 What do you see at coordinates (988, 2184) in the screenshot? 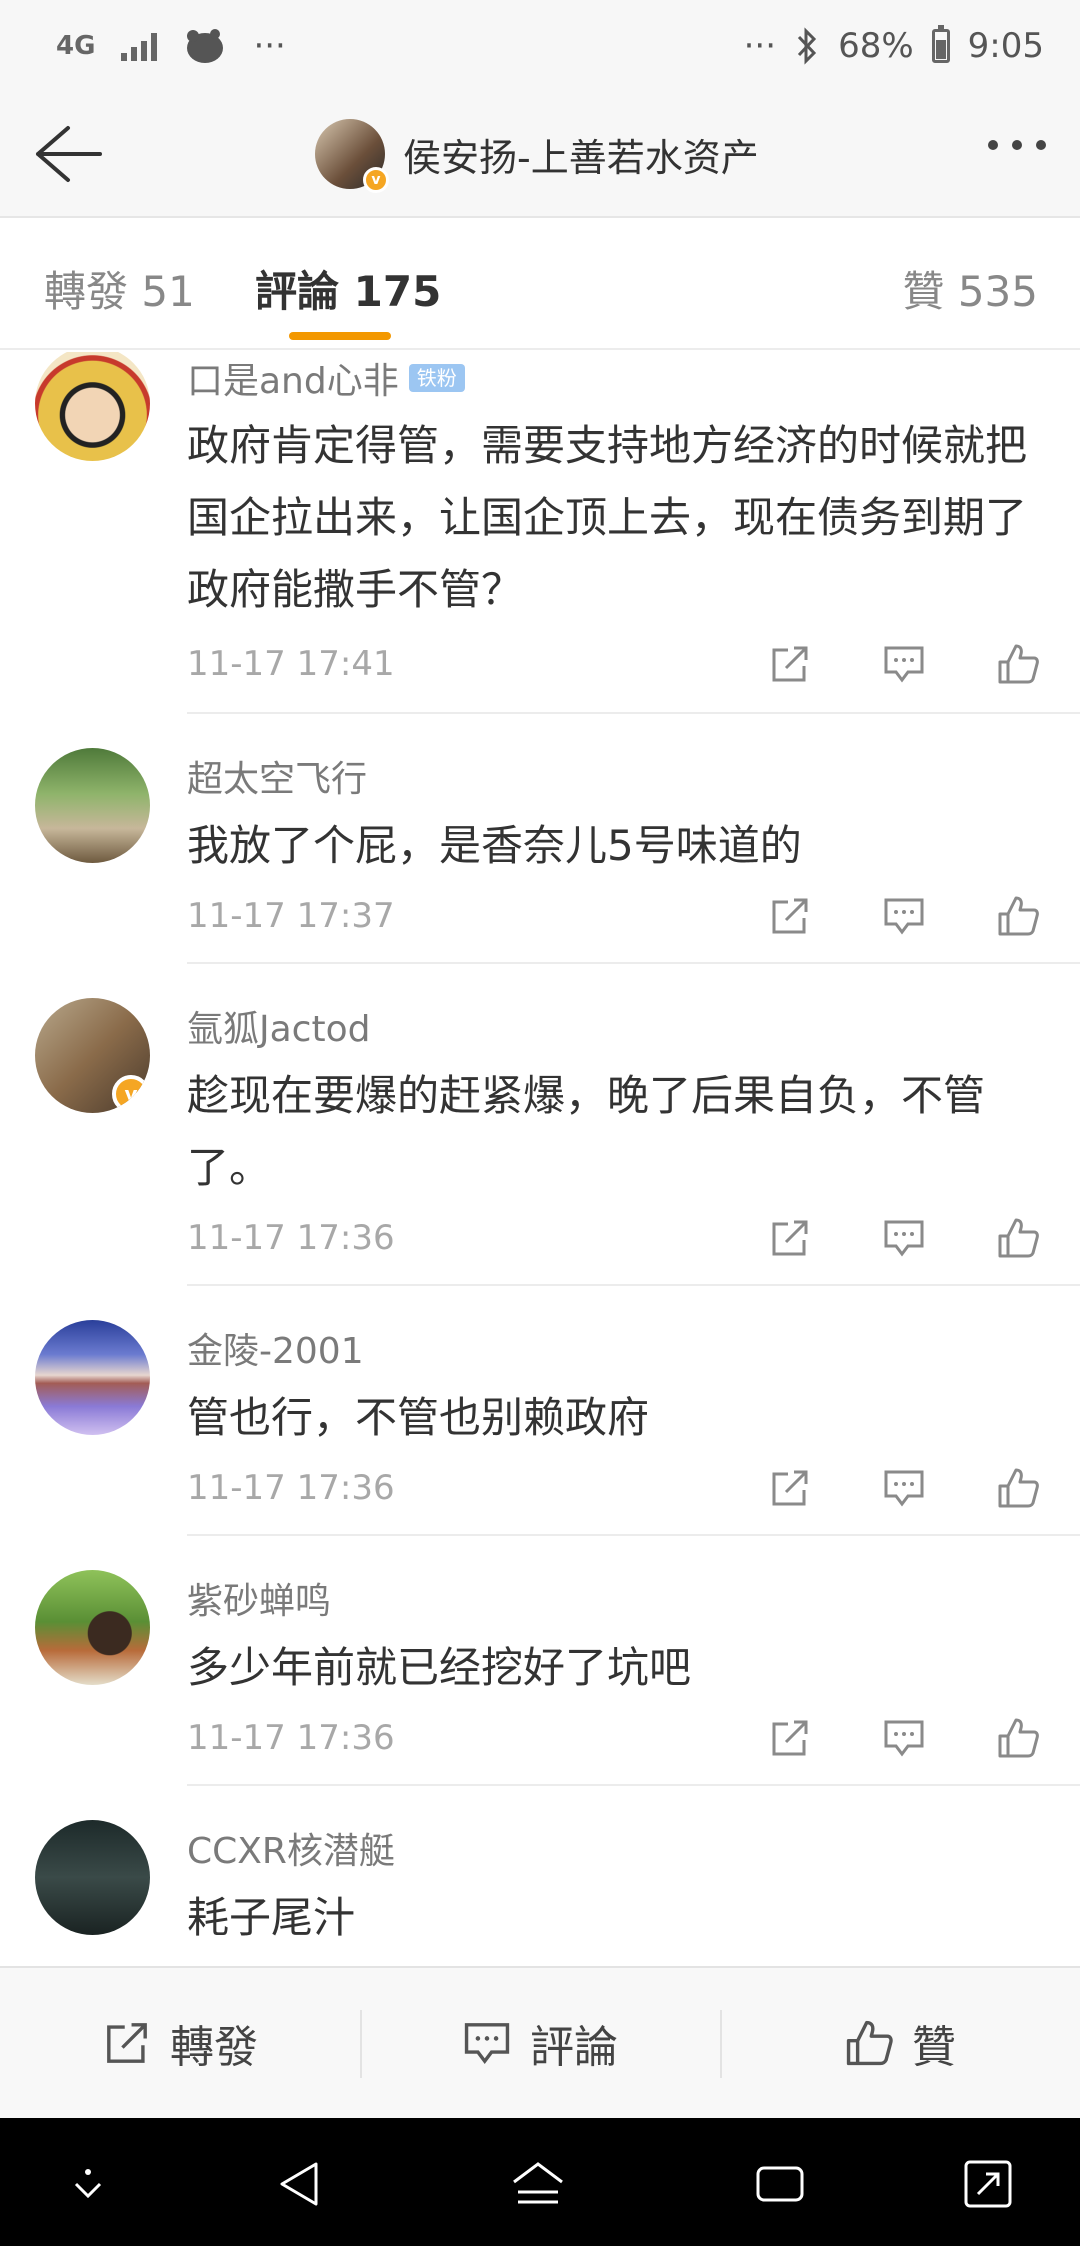
I see `expand-screen-icon` at bounding box center [988, 2184].